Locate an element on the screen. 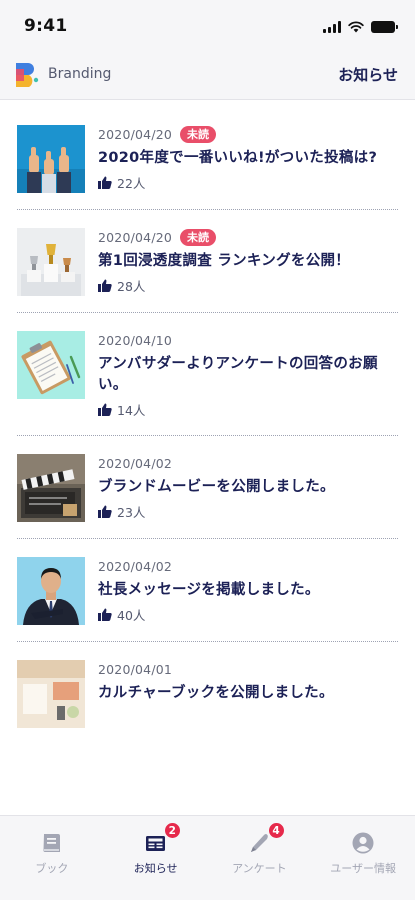  desk-photo-thumbnail is located at coordinates (51, 694).